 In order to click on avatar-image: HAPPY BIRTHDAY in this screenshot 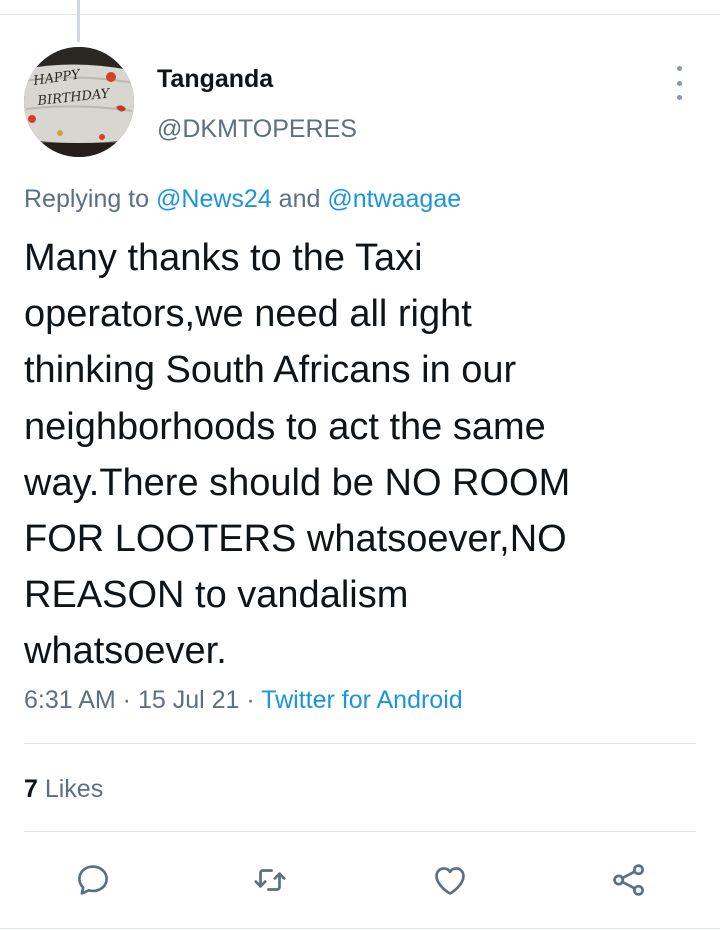, I will do `click(79, 102)`.